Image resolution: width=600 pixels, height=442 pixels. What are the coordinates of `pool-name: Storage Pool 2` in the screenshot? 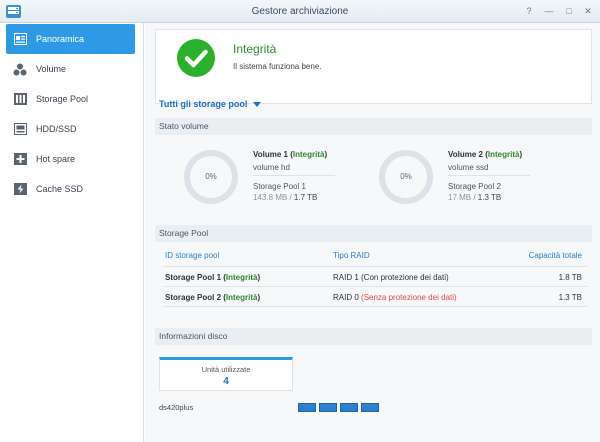 It's located at (193, 297).